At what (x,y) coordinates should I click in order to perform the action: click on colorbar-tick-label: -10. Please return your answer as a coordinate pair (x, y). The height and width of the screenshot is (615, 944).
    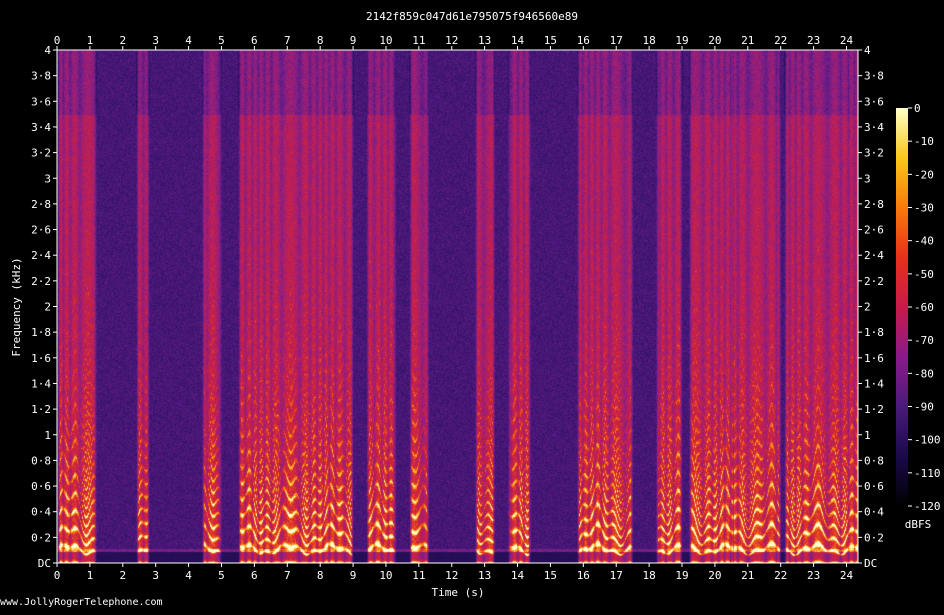
    Looking at the image, I should click on (924, 141).